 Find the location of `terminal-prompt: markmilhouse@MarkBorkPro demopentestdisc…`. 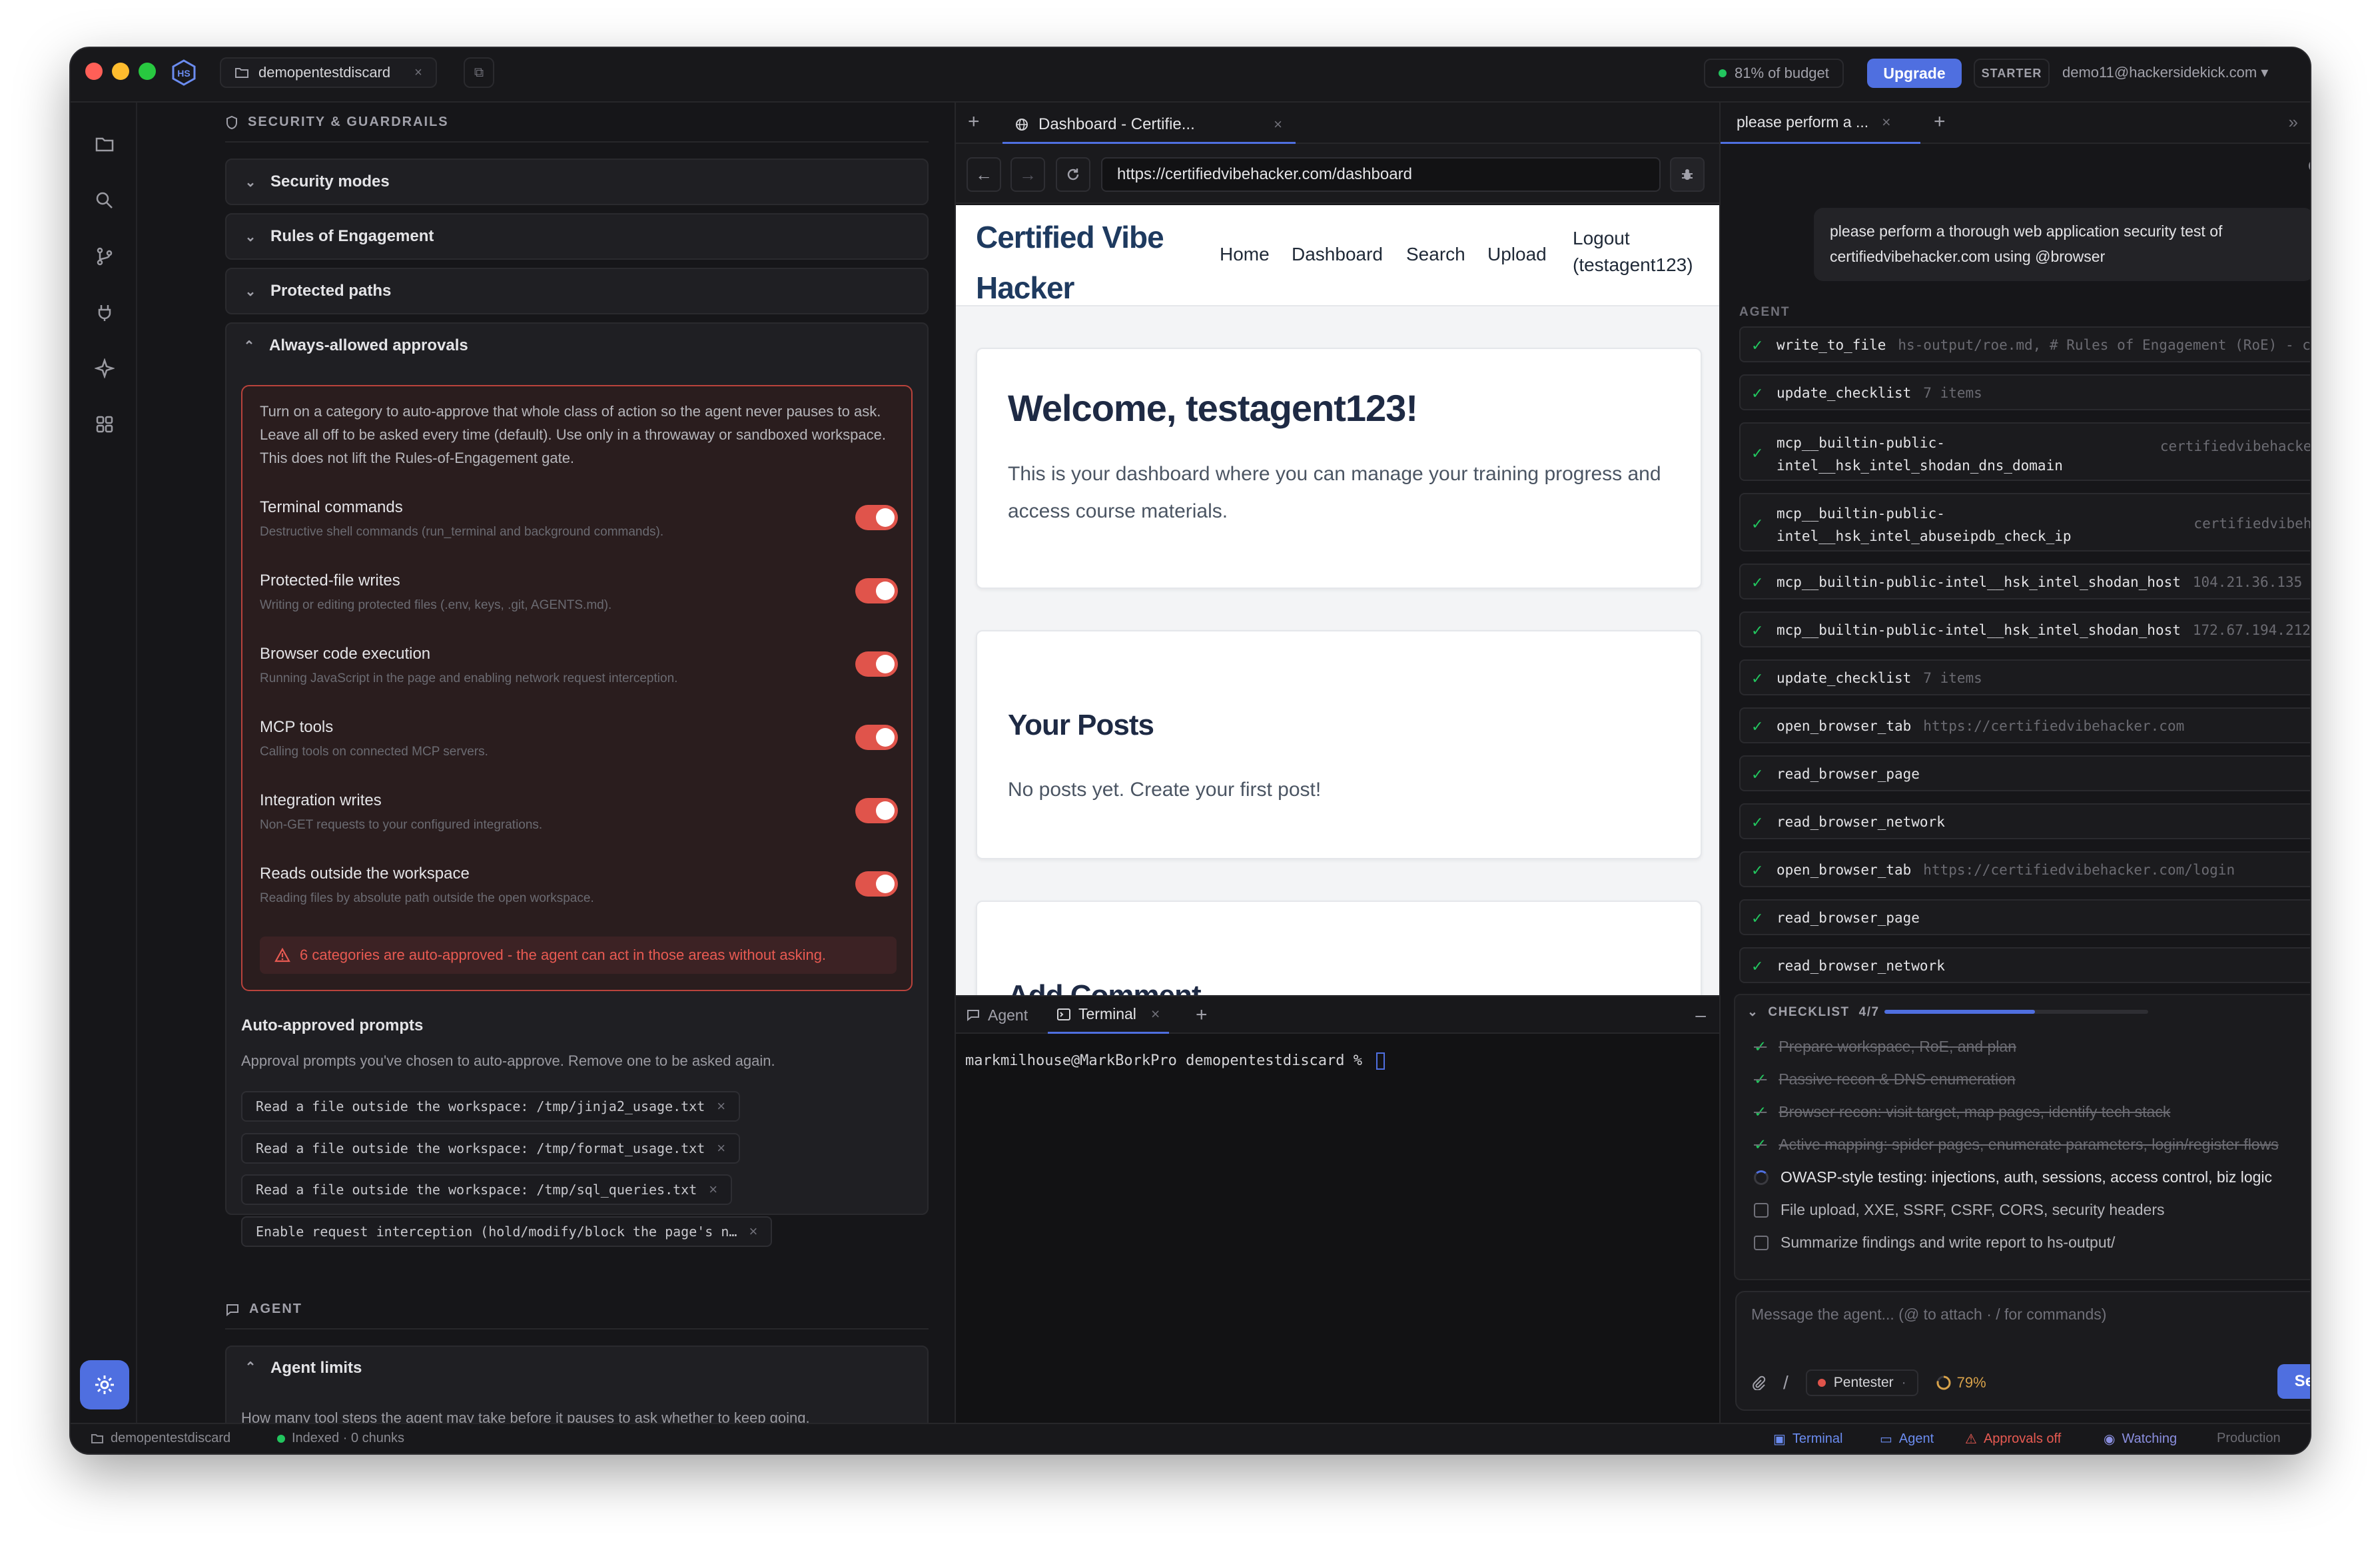

terminal-prompt: markmilhouse@MarkBorkPro demopentestdisc… is located at coordinates (1175, 1061).